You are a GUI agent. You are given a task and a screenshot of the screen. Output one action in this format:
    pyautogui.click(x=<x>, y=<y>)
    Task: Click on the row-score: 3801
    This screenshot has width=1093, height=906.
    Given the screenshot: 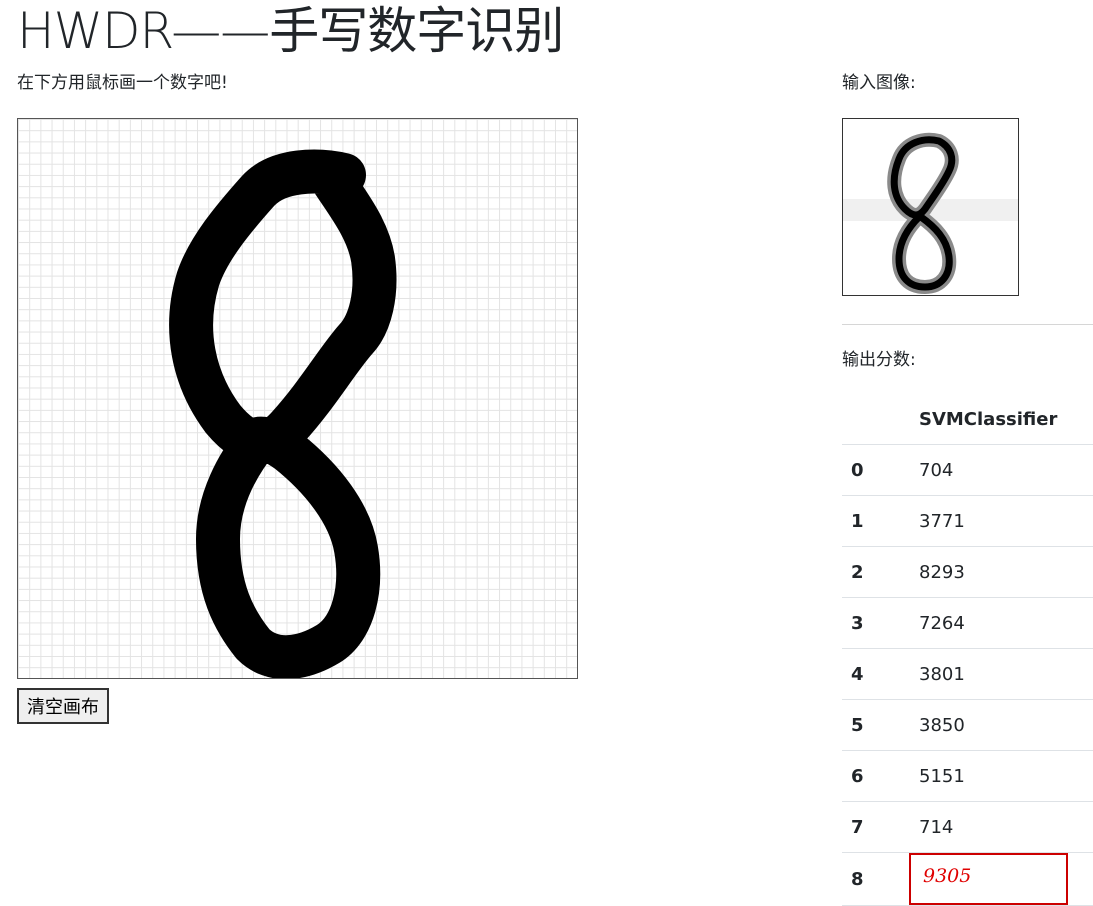 What is the action you would take?
    pyautogui.click(x=942, y=674)
    